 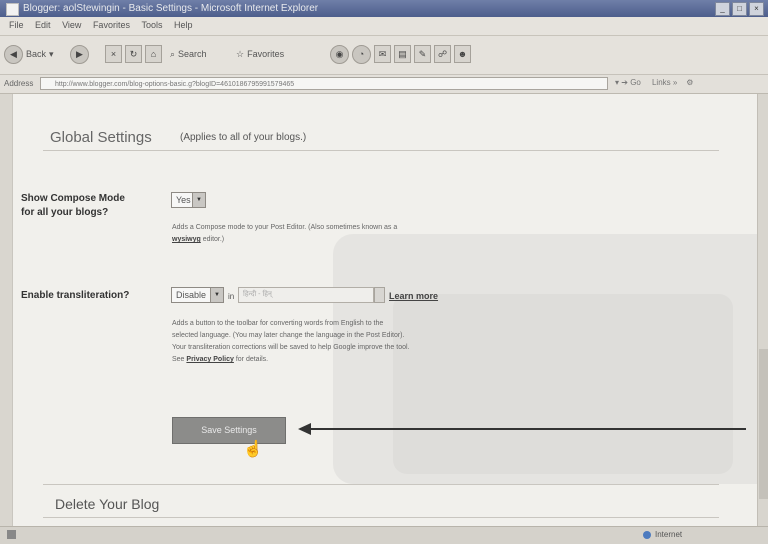 What do you see at coordinates (73, 198) in the screenshot?
I see `compose-mode-label-line1: Show Compose Mode` at bounding box center [73, 198].